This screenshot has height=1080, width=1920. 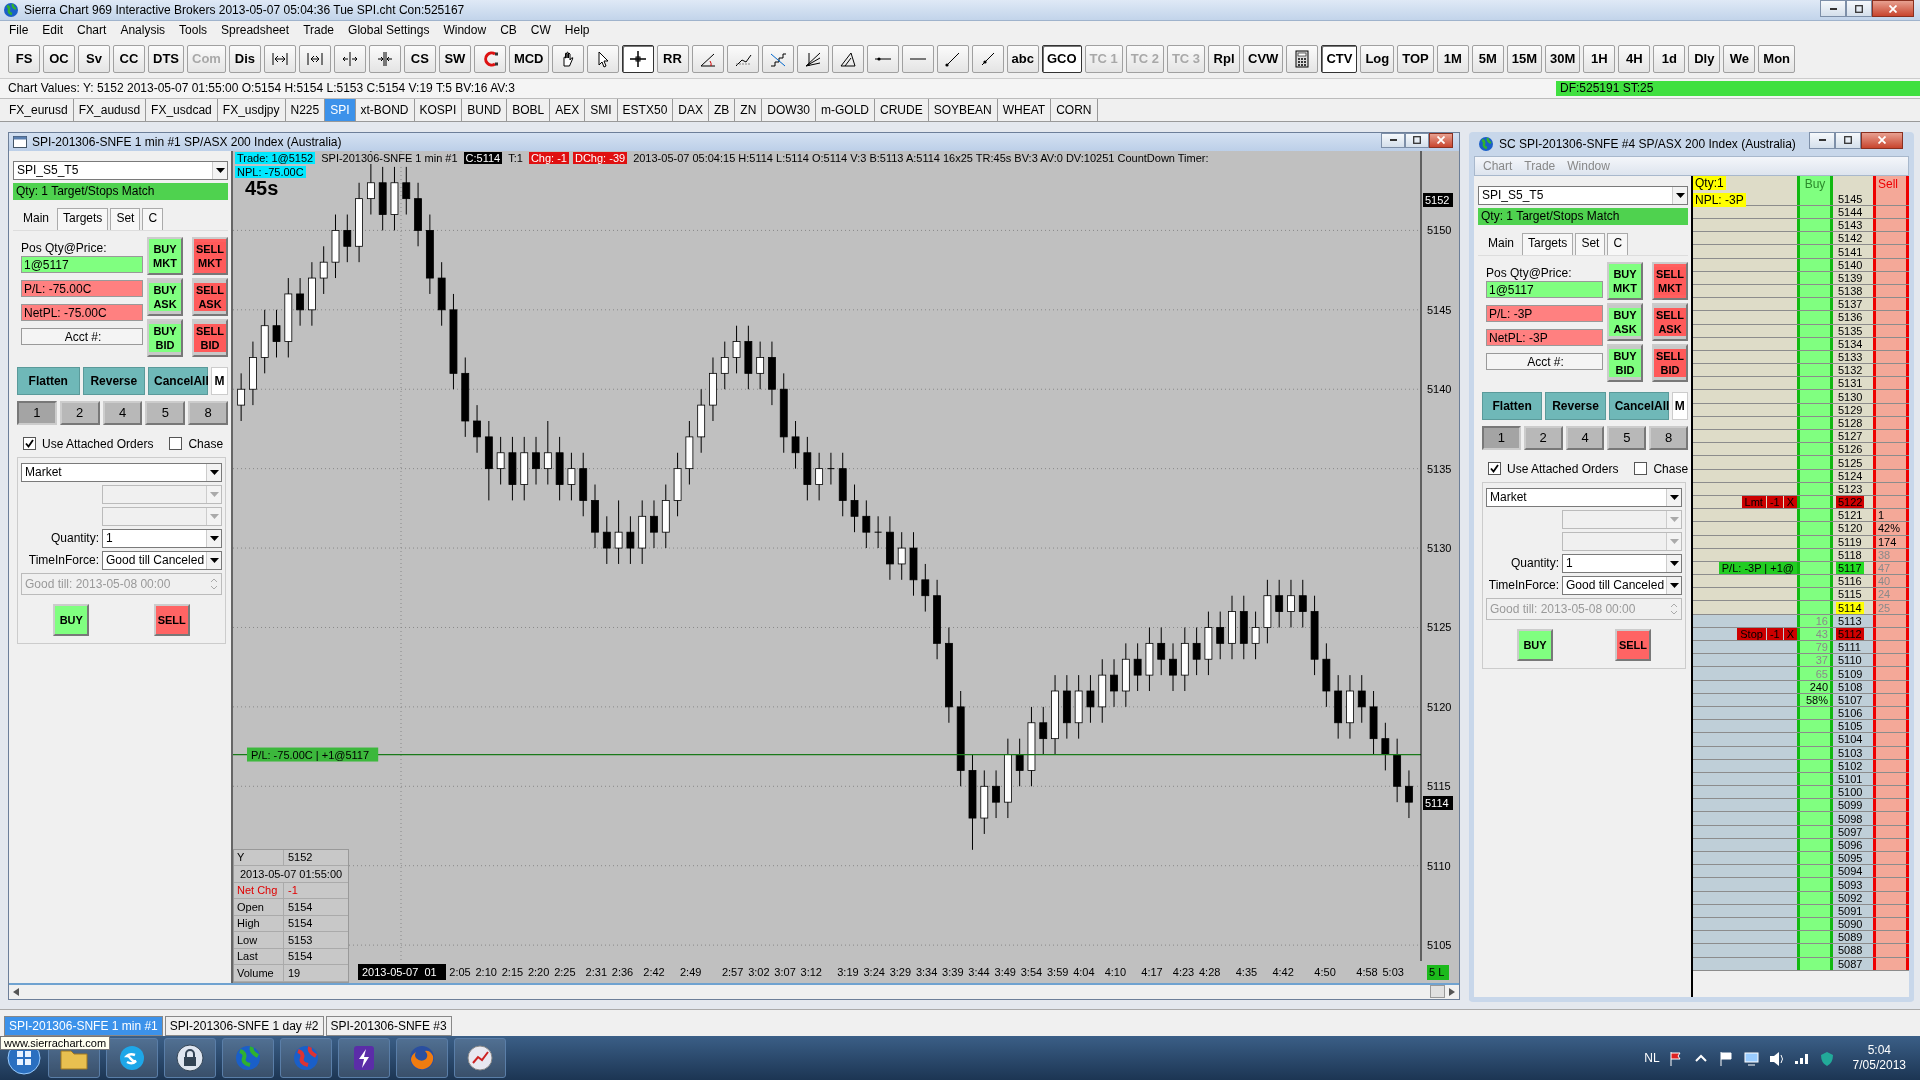 What do you see at coordinates (1850, 422) in the screenshot?
I see `price-level: 5128` at bounding box center [1850, 422].